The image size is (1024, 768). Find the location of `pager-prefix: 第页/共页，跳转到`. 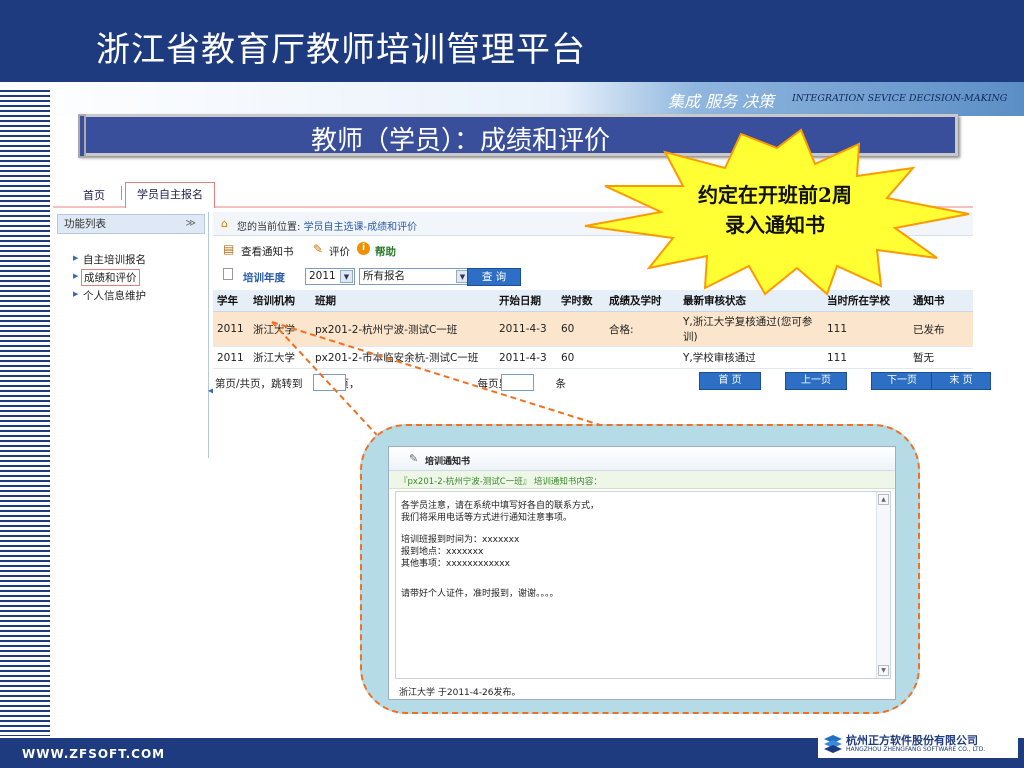

pager-prefix: 第页/共页，跳转到 is located at coordinates (259, 384).